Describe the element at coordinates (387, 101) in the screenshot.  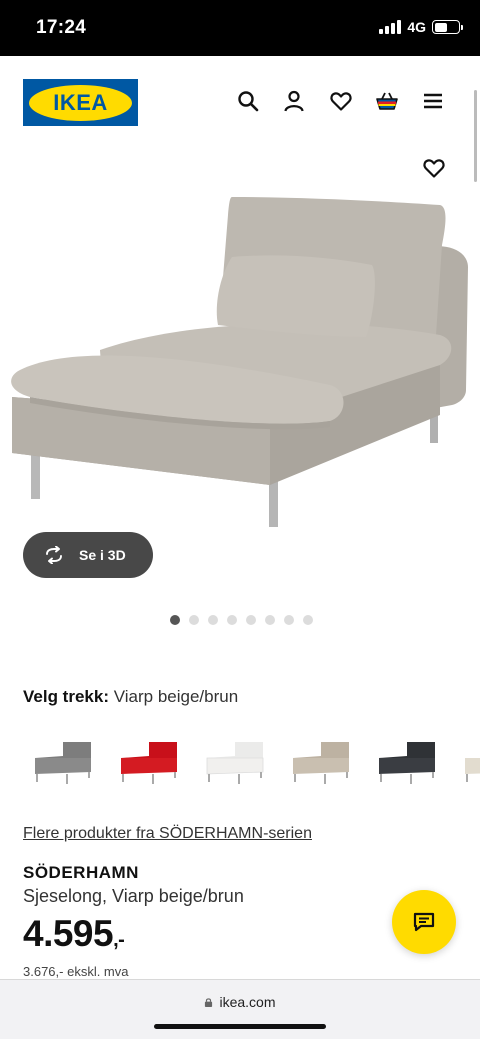
I see `cart-icon` at that location.